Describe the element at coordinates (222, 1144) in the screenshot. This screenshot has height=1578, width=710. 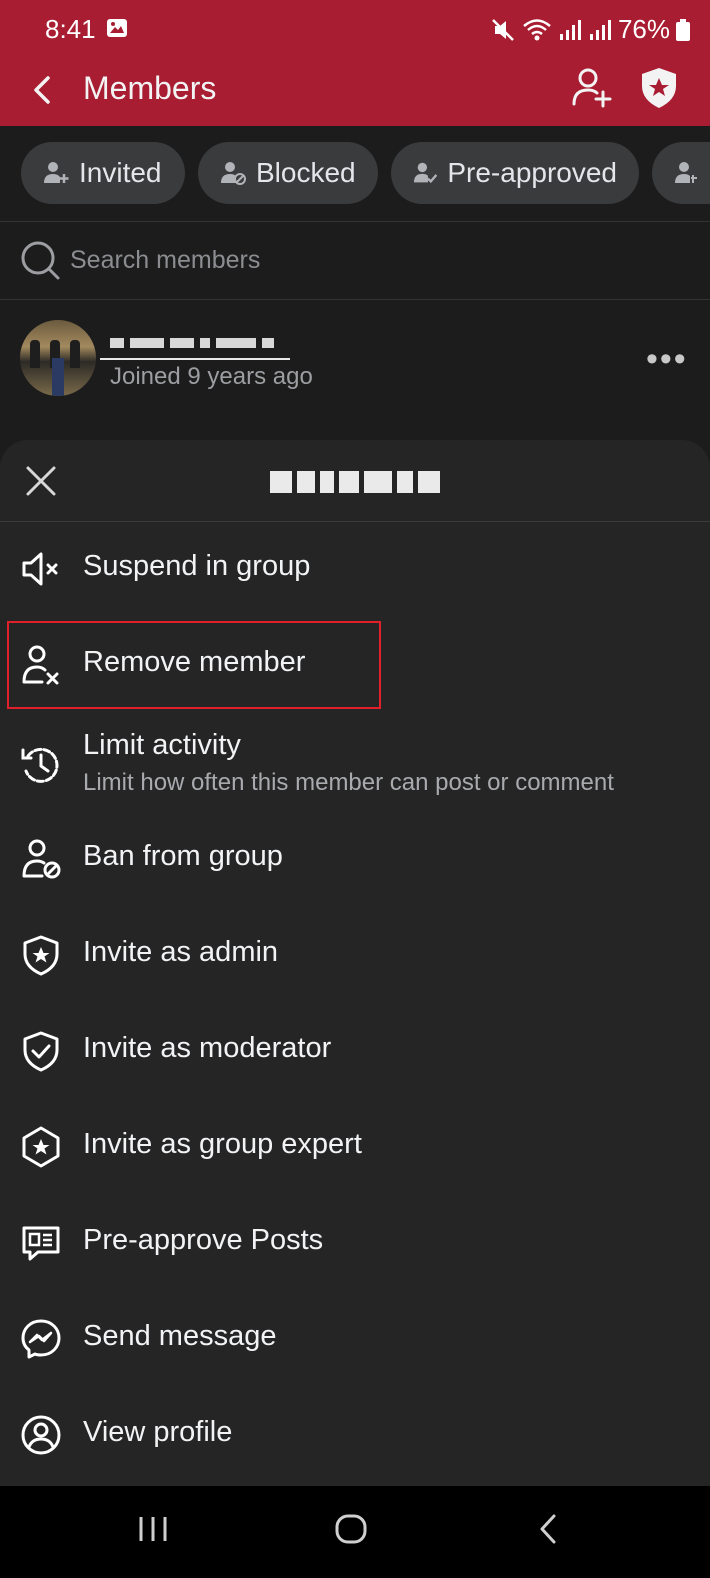
I see `menu-label: Invite as group expert` at that location.